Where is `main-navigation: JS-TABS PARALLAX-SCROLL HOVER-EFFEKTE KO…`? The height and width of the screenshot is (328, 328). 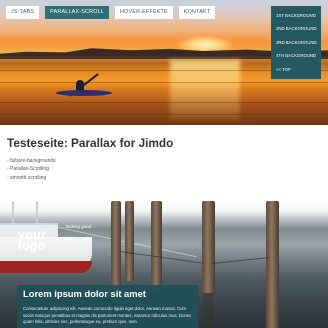 main-navigation: JS-TABS PARALLAX-SCROLL HOVER-EFFEKTE KO… is located at coordinates (111, 12).